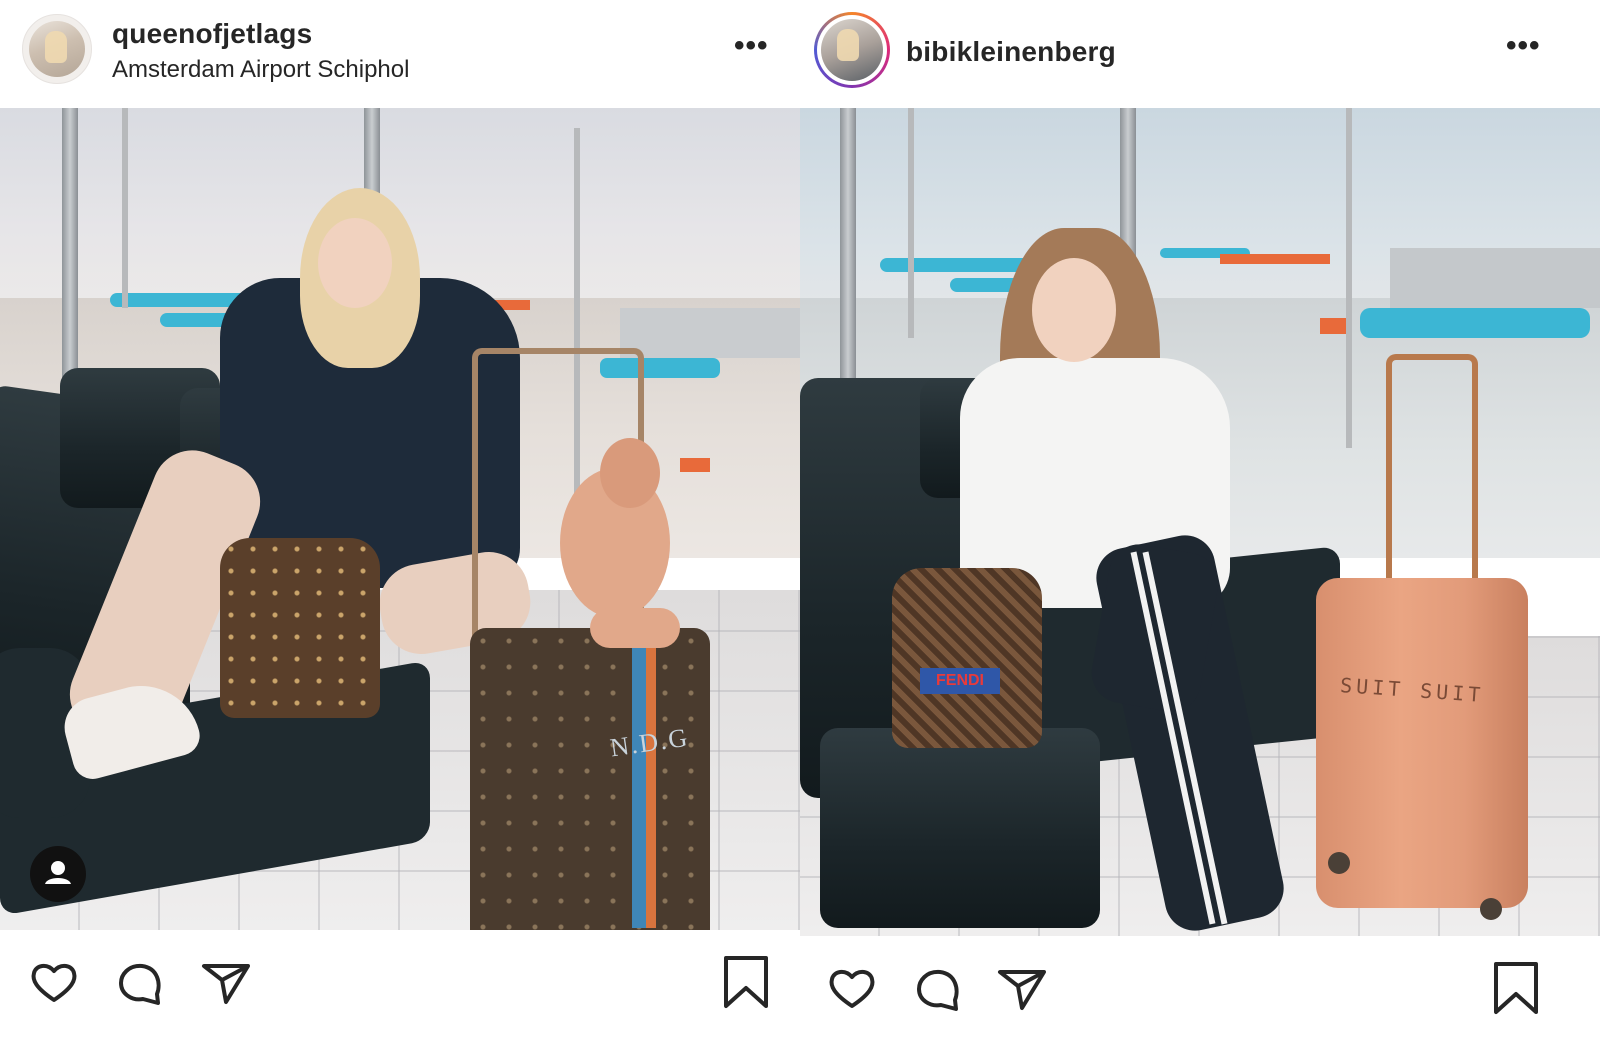 The width and height of the screenshot is (1600, 1040). I want to click on post-header: bibikleinenberg •••, so click(1200, 54).